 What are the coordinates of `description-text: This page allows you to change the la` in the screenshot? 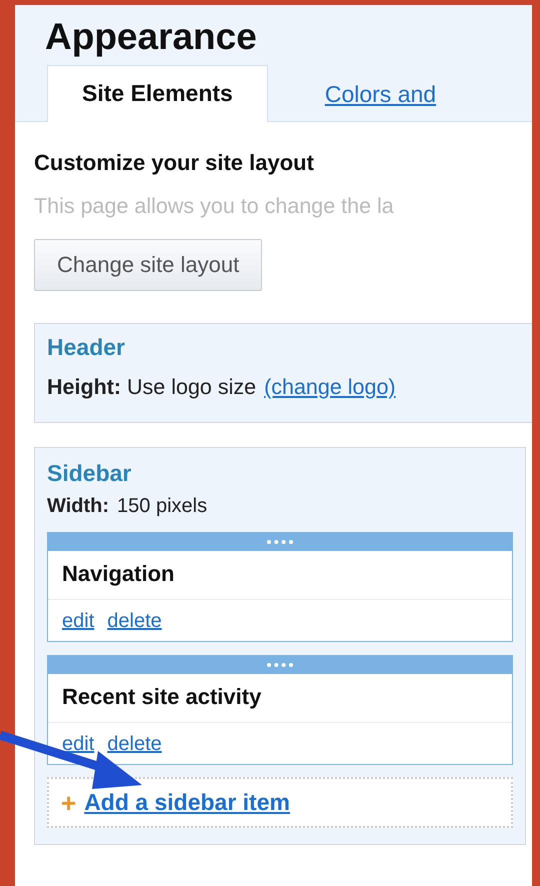 It's located at (214, 206).